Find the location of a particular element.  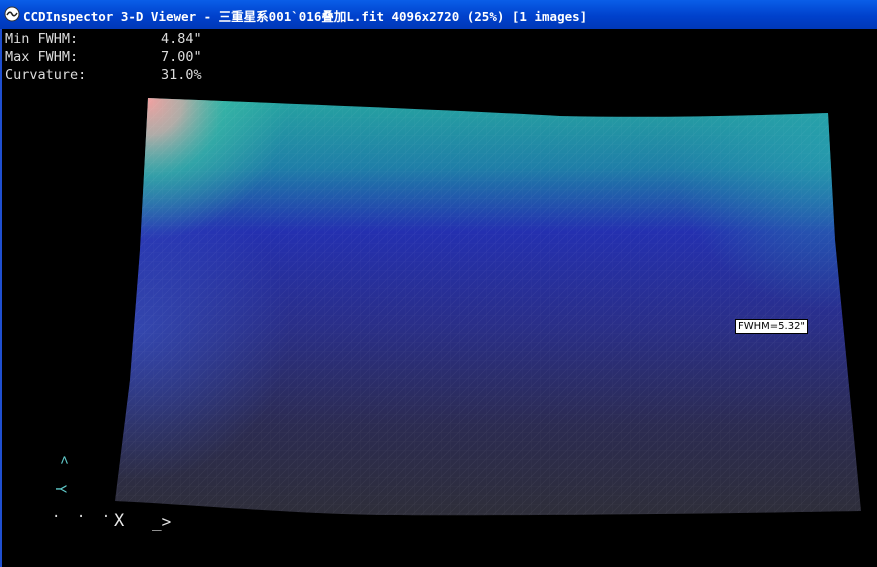

max-fwhm-value: 7.00" is located at coordinates (181, 57).